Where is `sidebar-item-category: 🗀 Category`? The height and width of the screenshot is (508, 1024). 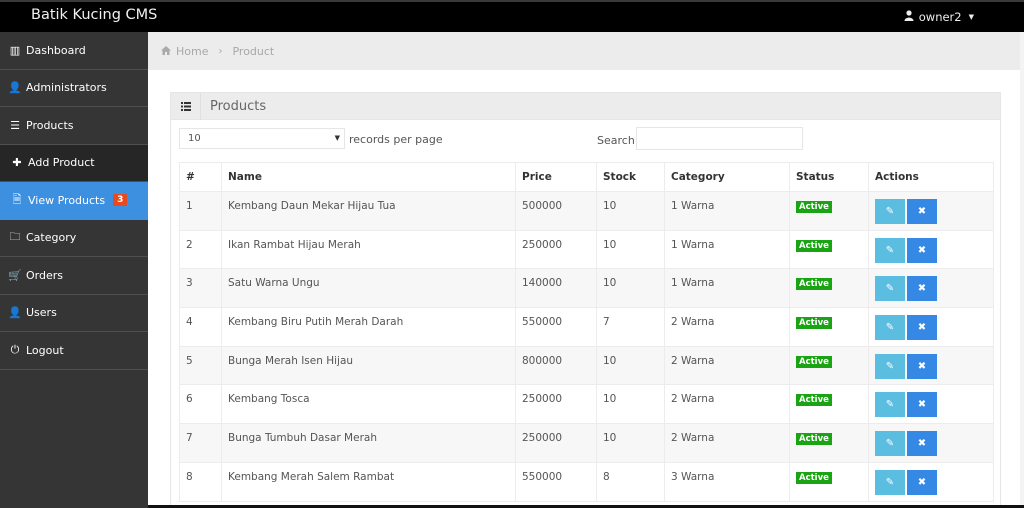
sidebar-item-category: 🗀 Category is located at coordinates (74, 238).